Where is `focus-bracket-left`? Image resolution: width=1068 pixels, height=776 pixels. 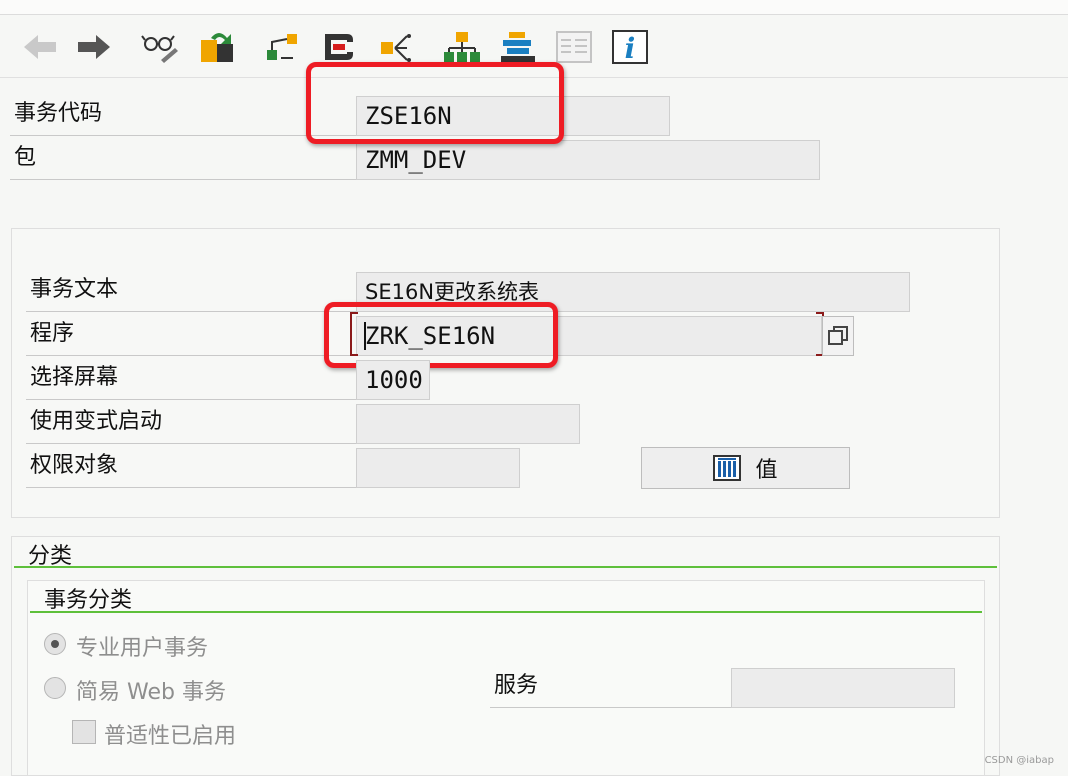 focus-bracket-left is located at coordinates (354, 334).